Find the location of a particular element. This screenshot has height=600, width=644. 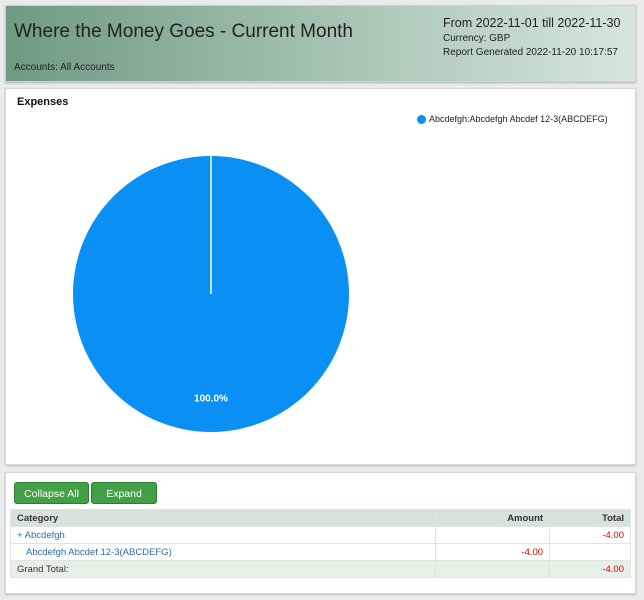

report-title: Where the Money Goes - Current Month is located at coordinates (183, 31).